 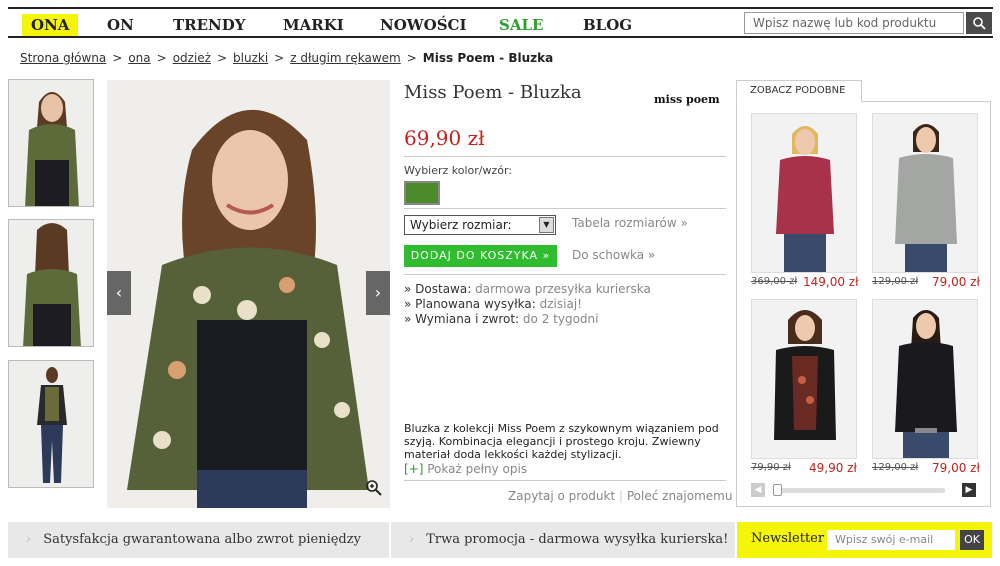 What do you see at coordinates (630, 223) in the screenshot?
I see `size-table-link: Tabela rozmiarów »` at bounding box center [630, 223].